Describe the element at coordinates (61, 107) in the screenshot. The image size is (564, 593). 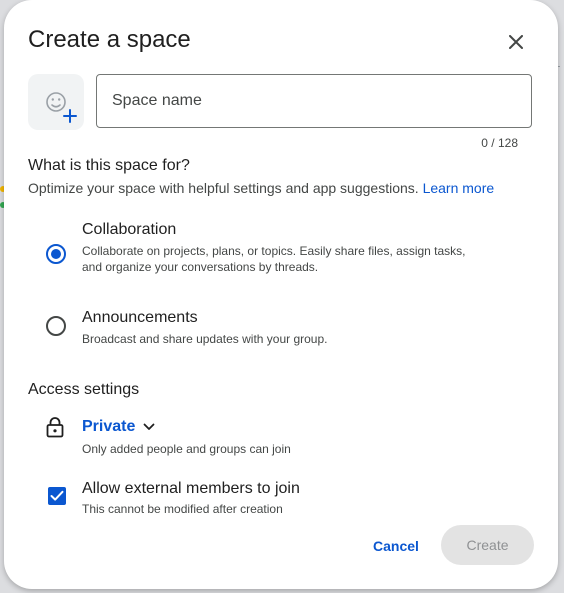
I see `add-emoji-icon` at that location.